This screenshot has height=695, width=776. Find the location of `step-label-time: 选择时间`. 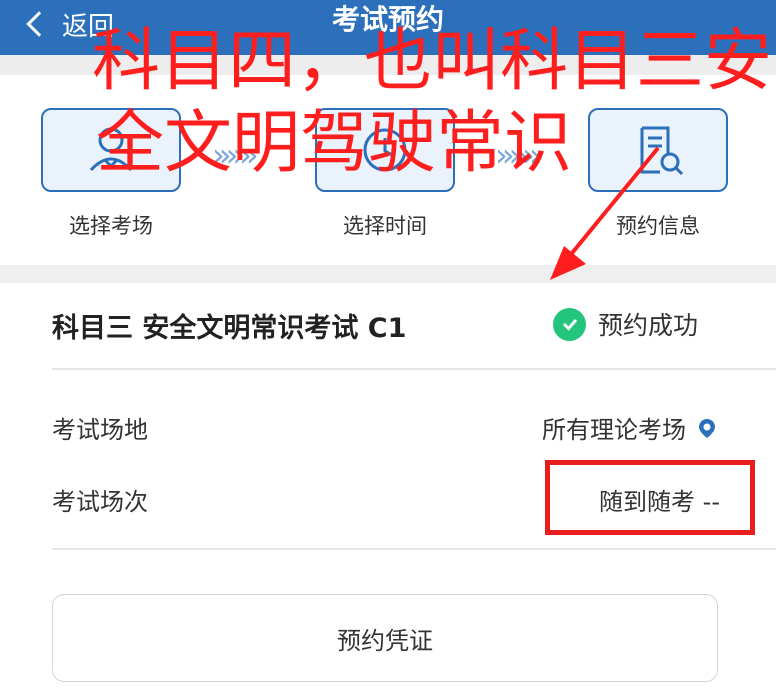

step-label-time: 选择时间 is located at coordinates (385, 226).